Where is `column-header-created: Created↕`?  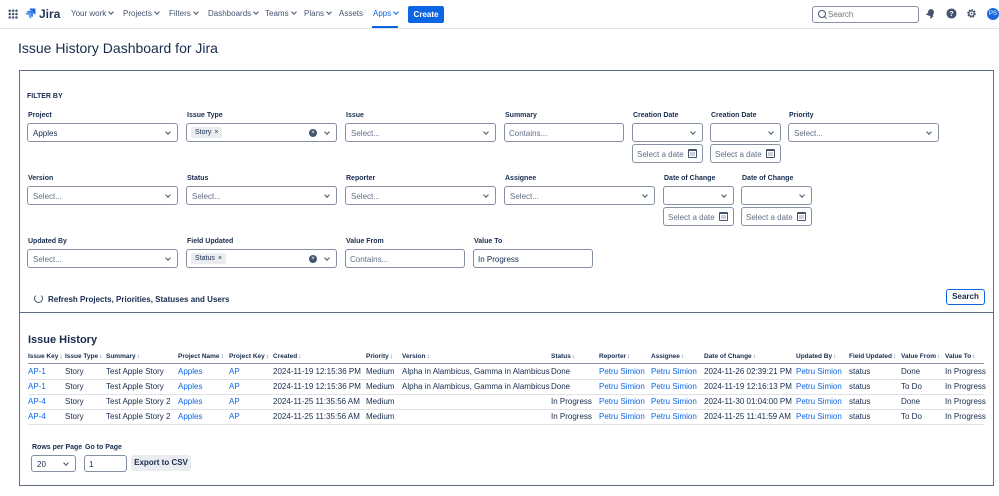 column-header-created: Created↕ is located at coordinates (287, 356).